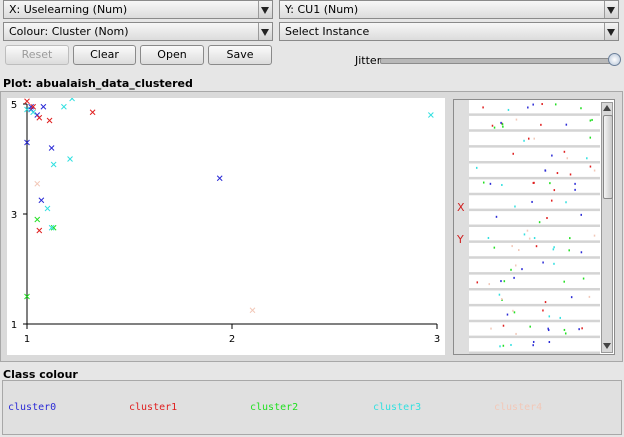 The width and height of the screenshot is (624, 437). What do you see at coordinates (368, 60) in the screenshot?
I see `jitter-label: Jitter` at bounding box center [368, 60].